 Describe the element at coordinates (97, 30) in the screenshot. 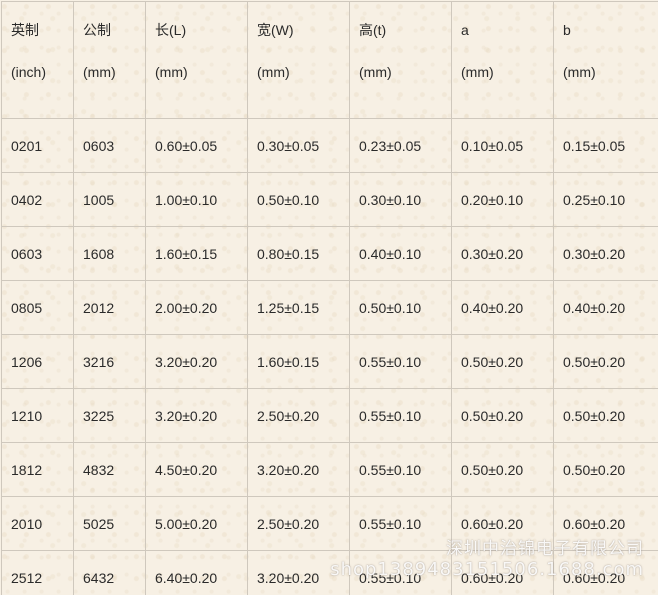

I see `header-name: 公制` at that location.